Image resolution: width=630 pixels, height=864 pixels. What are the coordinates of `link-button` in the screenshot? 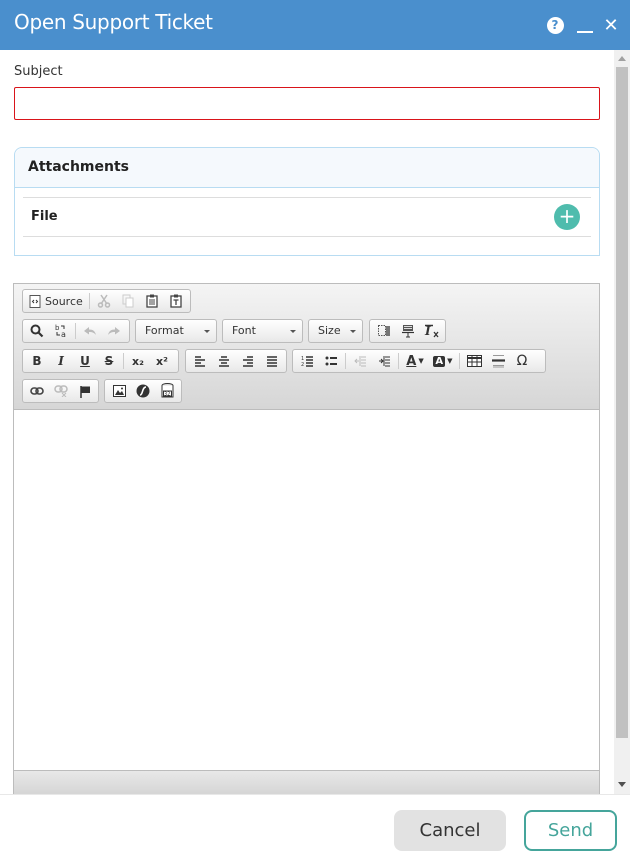 It's located at (37, 391).